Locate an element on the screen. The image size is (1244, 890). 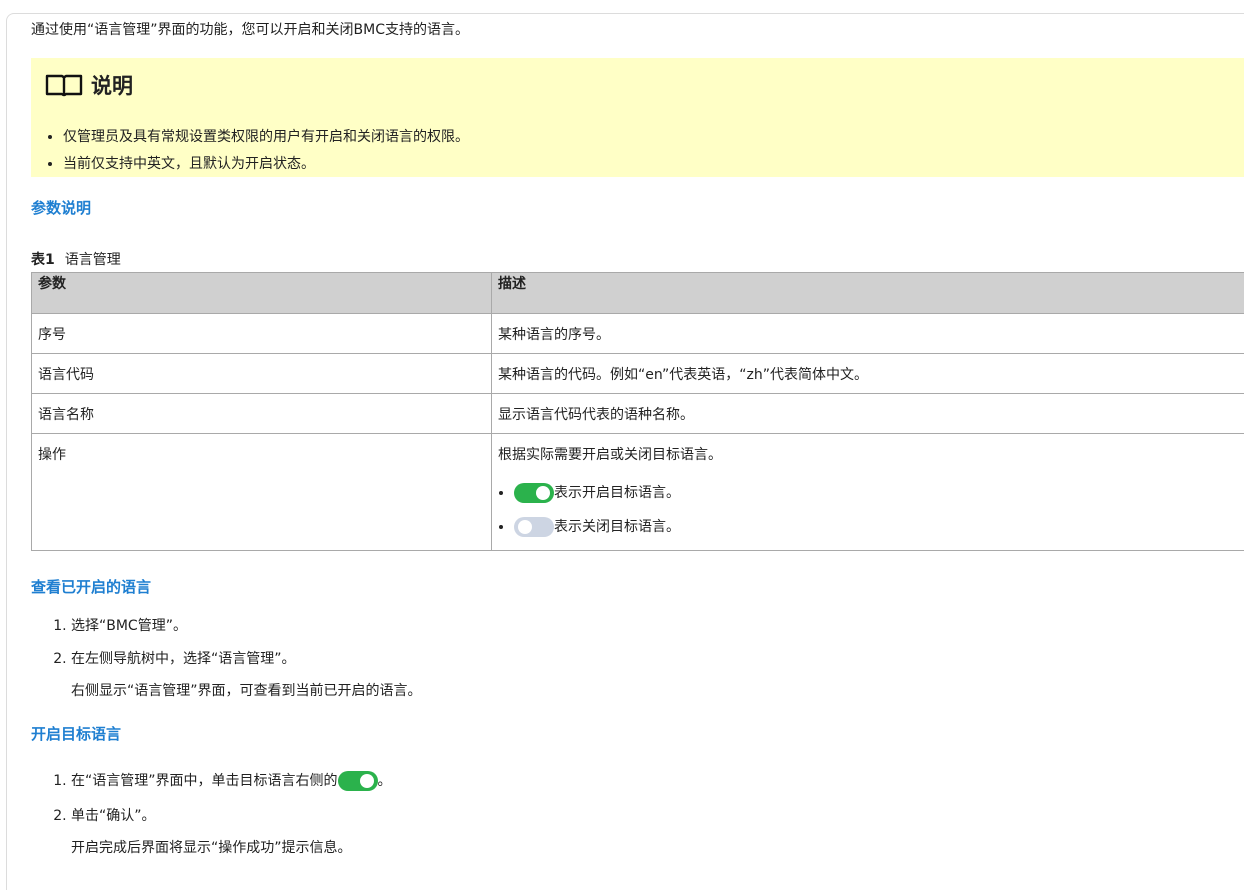
step-text: 在“语言管理”界面中，单击目标语言右侧的 is located at coordinates (204, 781).